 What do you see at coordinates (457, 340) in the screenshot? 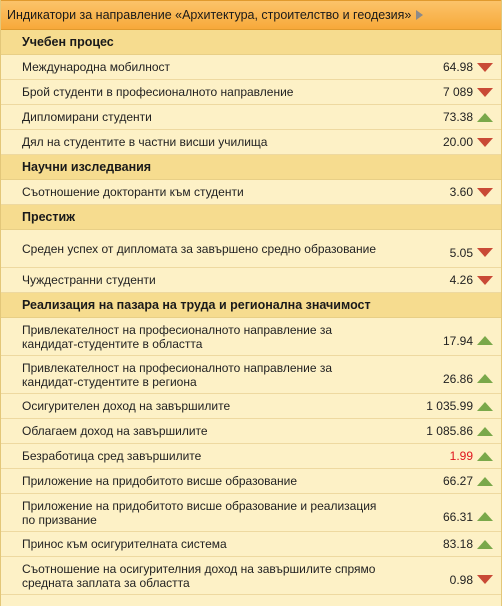
I see `indicator-value: 17.94` at bounding box center [457, 340].